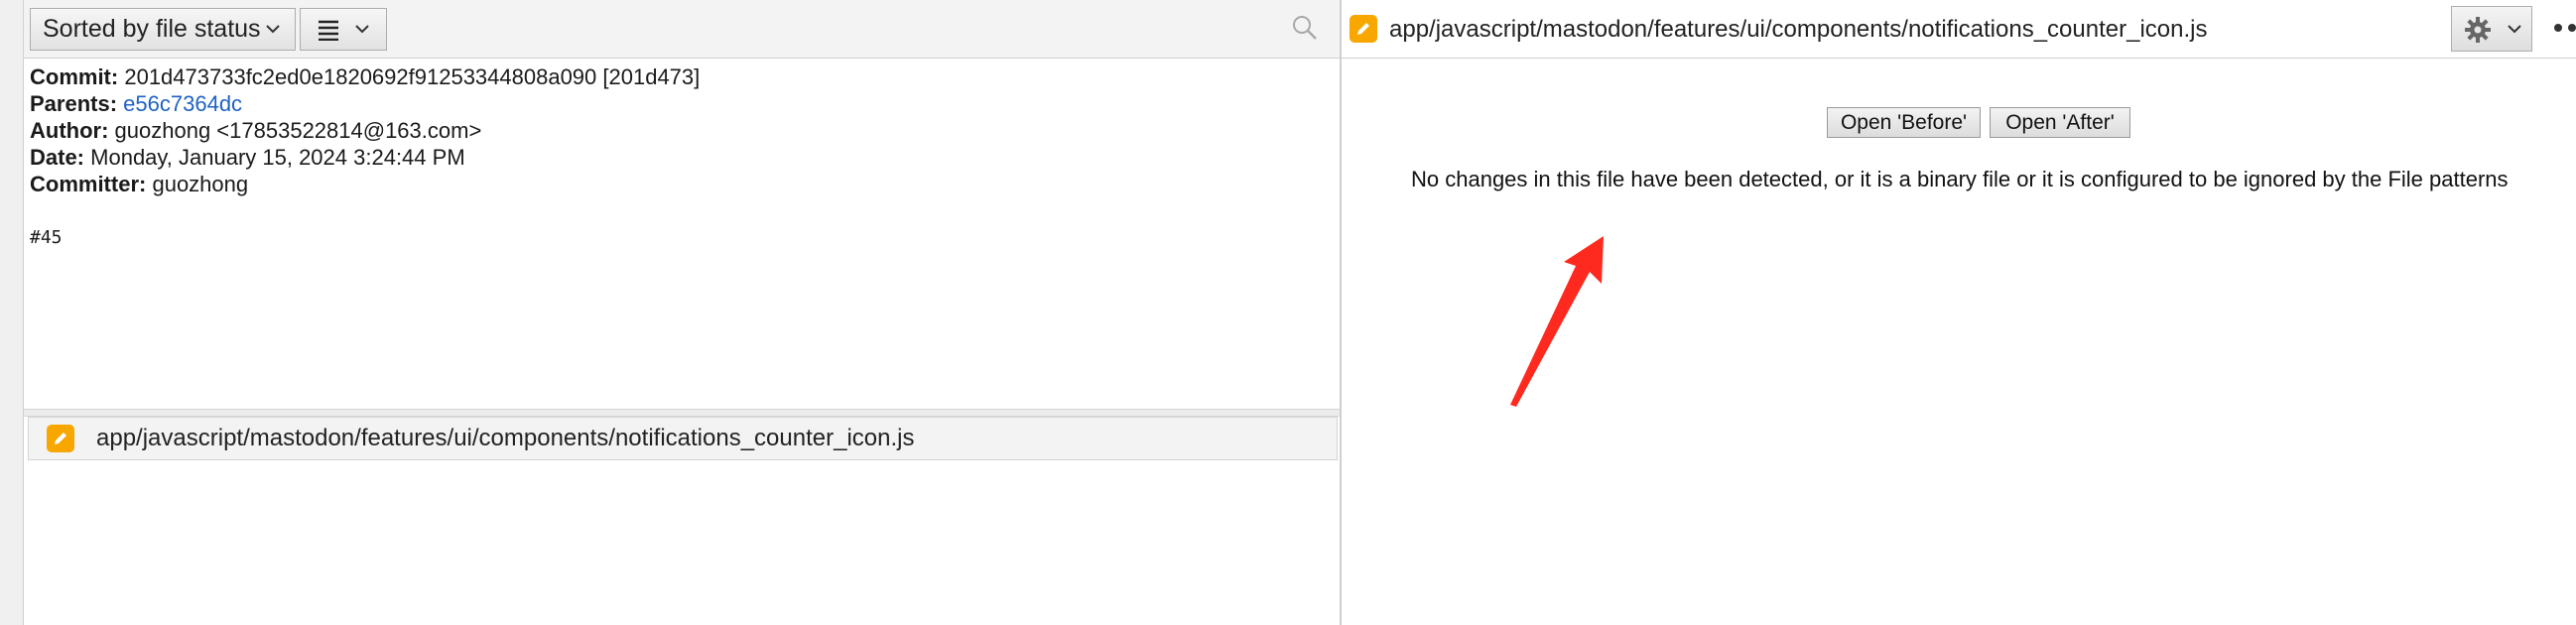  Describe the element at coordinates (201, 184) in the screenshot. I see `committer-value: guozhong` at that location.